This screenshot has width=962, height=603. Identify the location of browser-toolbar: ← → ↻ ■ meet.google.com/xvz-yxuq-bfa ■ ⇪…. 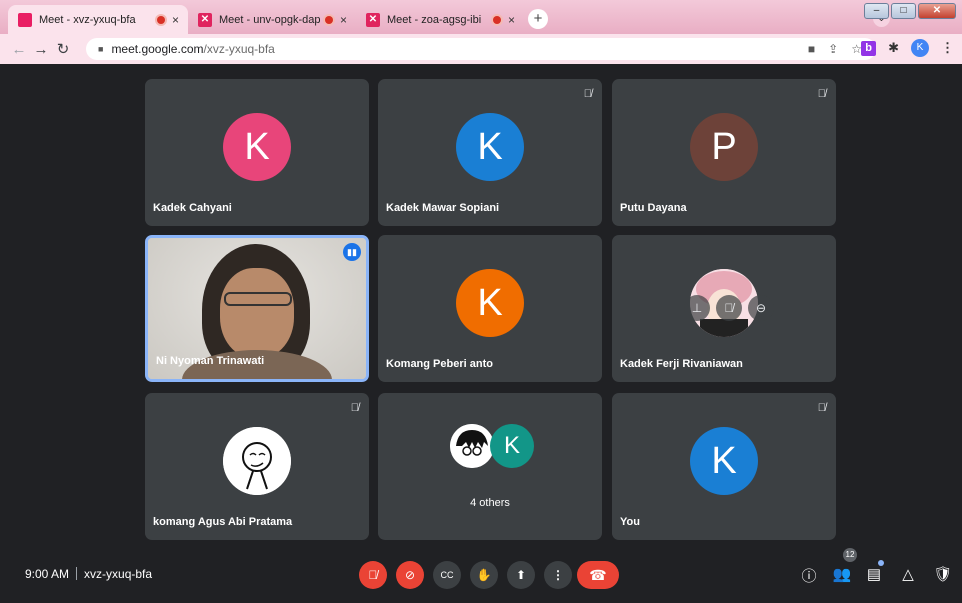
(481, 49).